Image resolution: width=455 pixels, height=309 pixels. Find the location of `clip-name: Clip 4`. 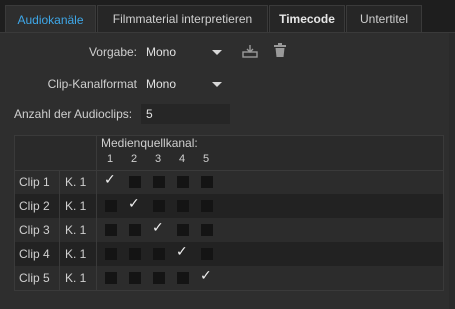

clip-name: Clip 4 is located at coordinates (34, 254).